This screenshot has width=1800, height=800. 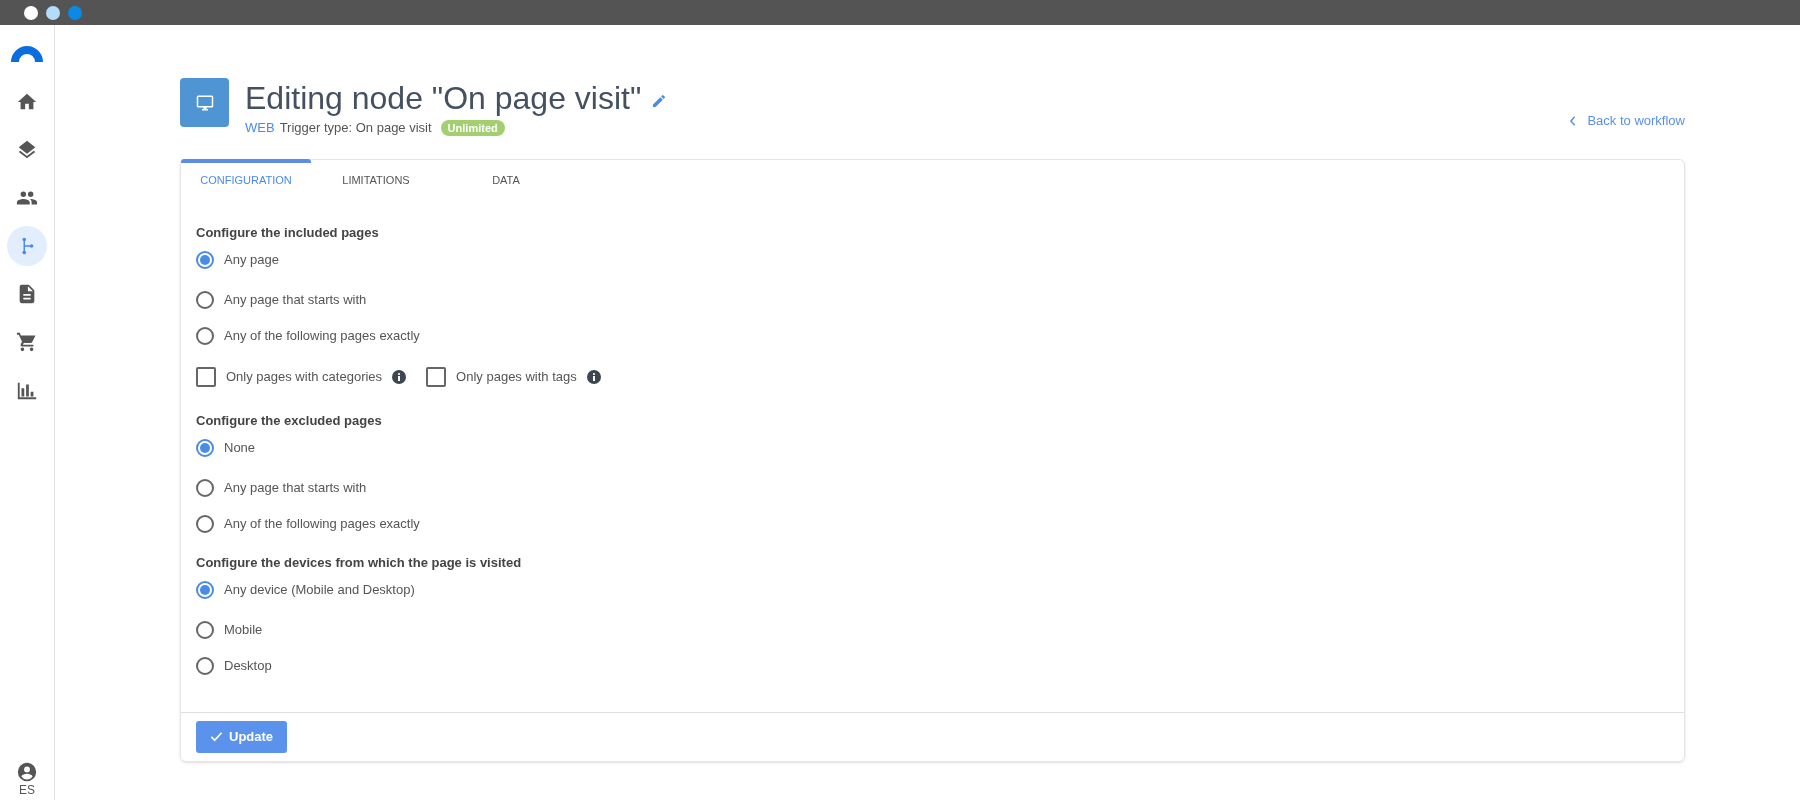 What do you see at coordinates (260, 128) in the screenshot?
I see `channel-link: WEB` at bounding box center [260, 128].